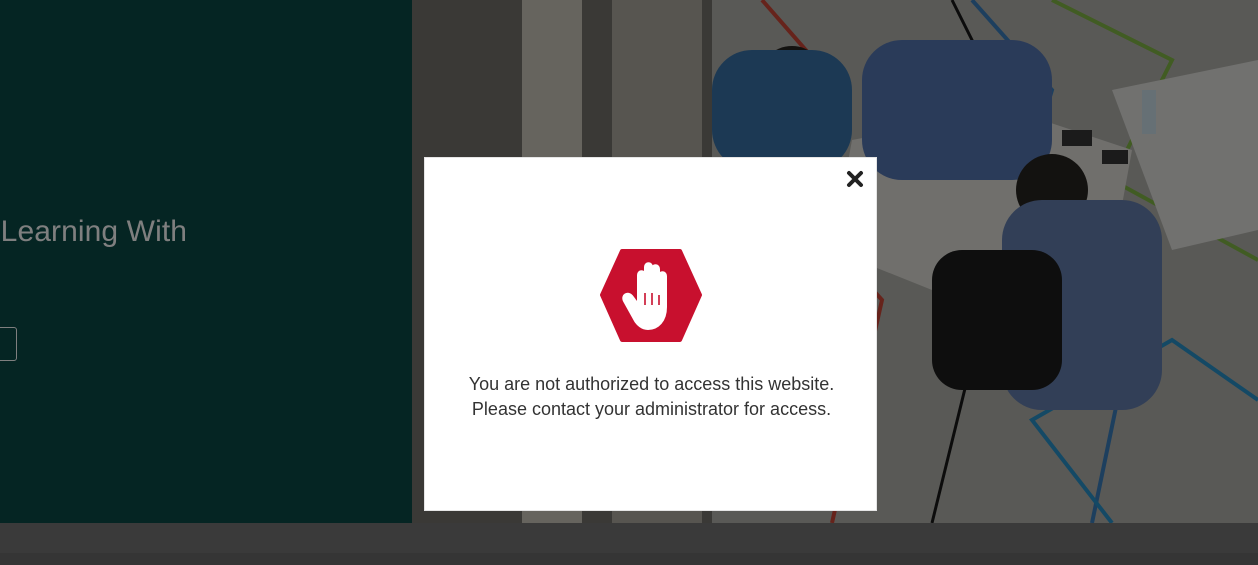 Image resolution: width=1258 pixels, height=565 pixels. Describe the element at coordinates (651, 295) in the screenshot. I see `stop-hand-icon` at that location.